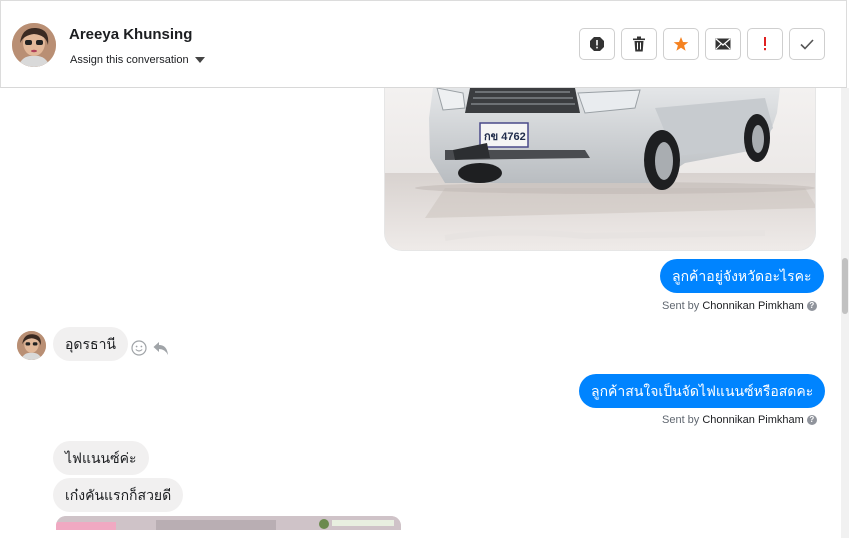  I want to click on react-button, so click(139, 350).